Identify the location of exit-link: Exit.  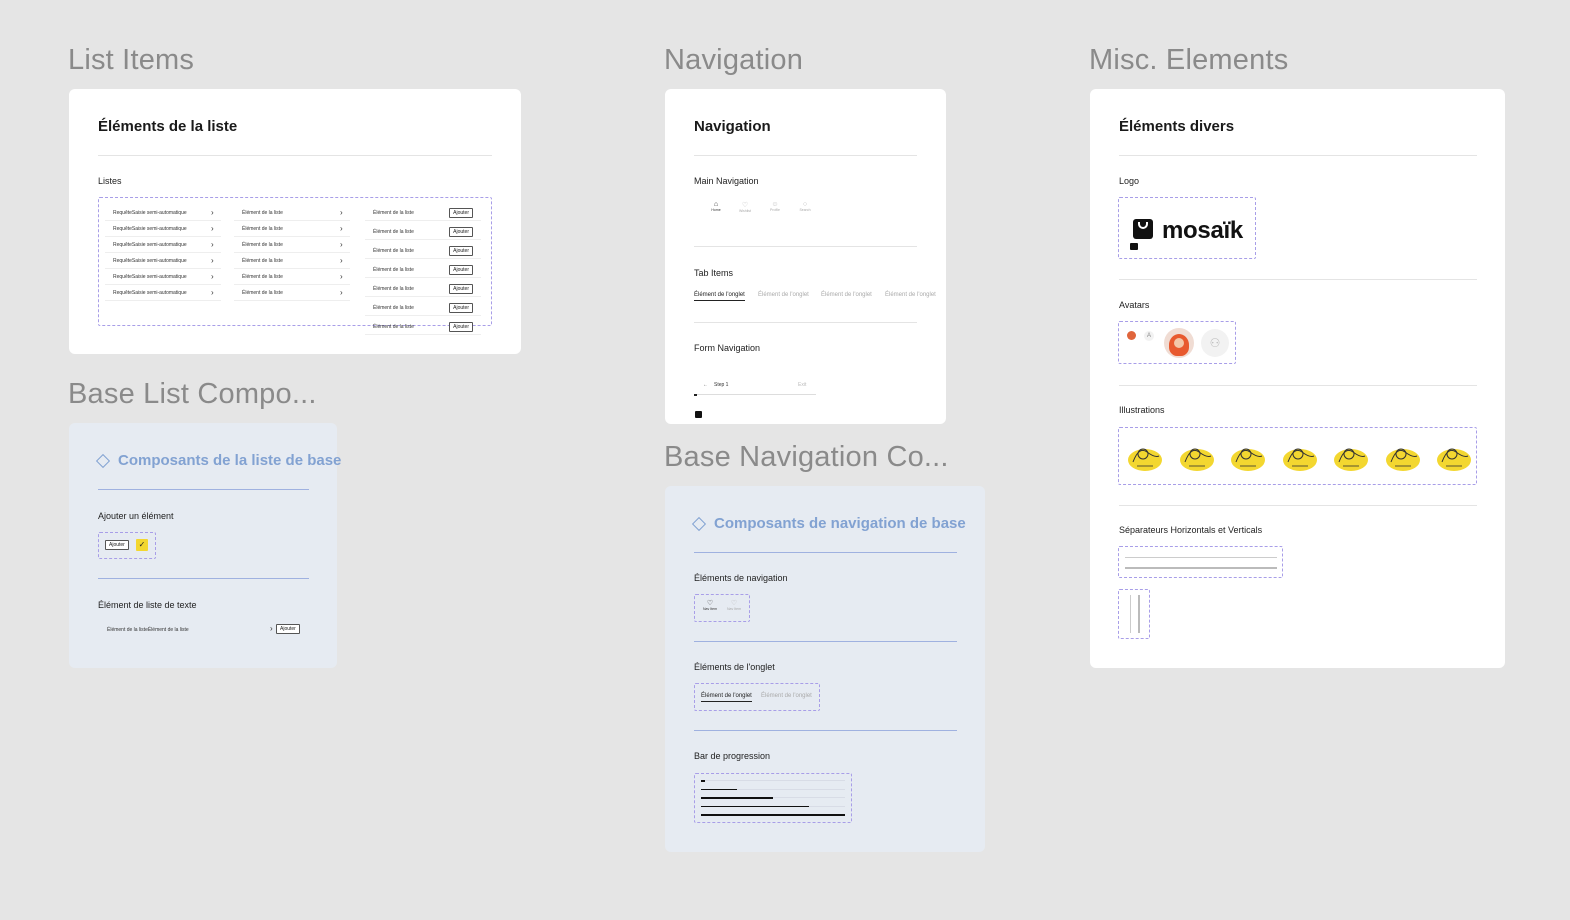
(802, 385).